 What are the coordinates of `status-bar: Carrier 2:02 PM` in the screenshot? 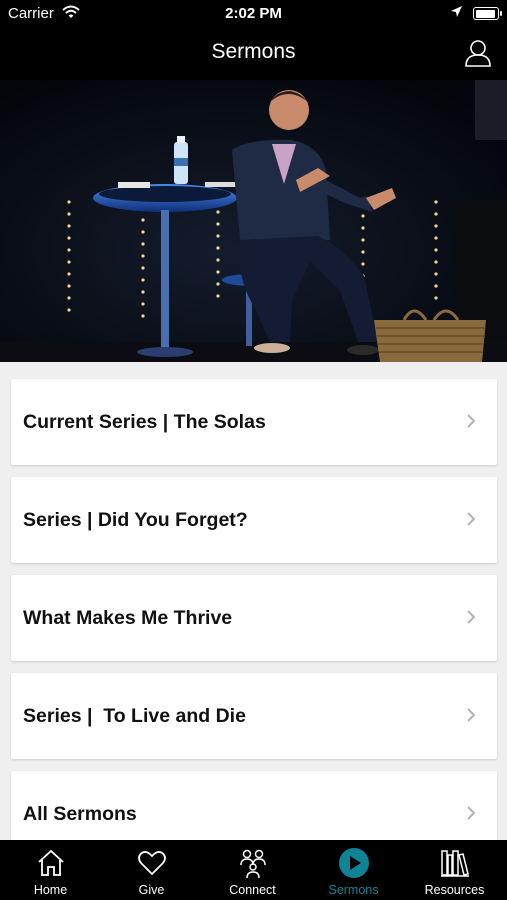 It's located at (253, 14).